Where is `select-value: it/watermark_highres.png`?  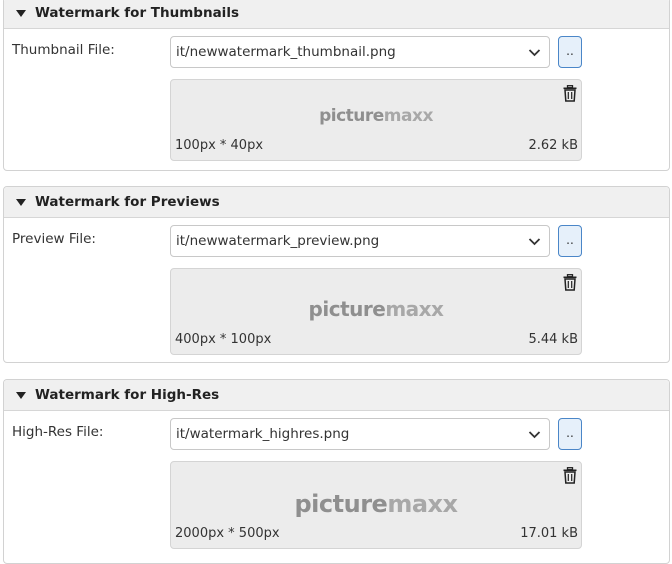
select-value: it/watermark_highres.png is located at coordinates (263, 434).